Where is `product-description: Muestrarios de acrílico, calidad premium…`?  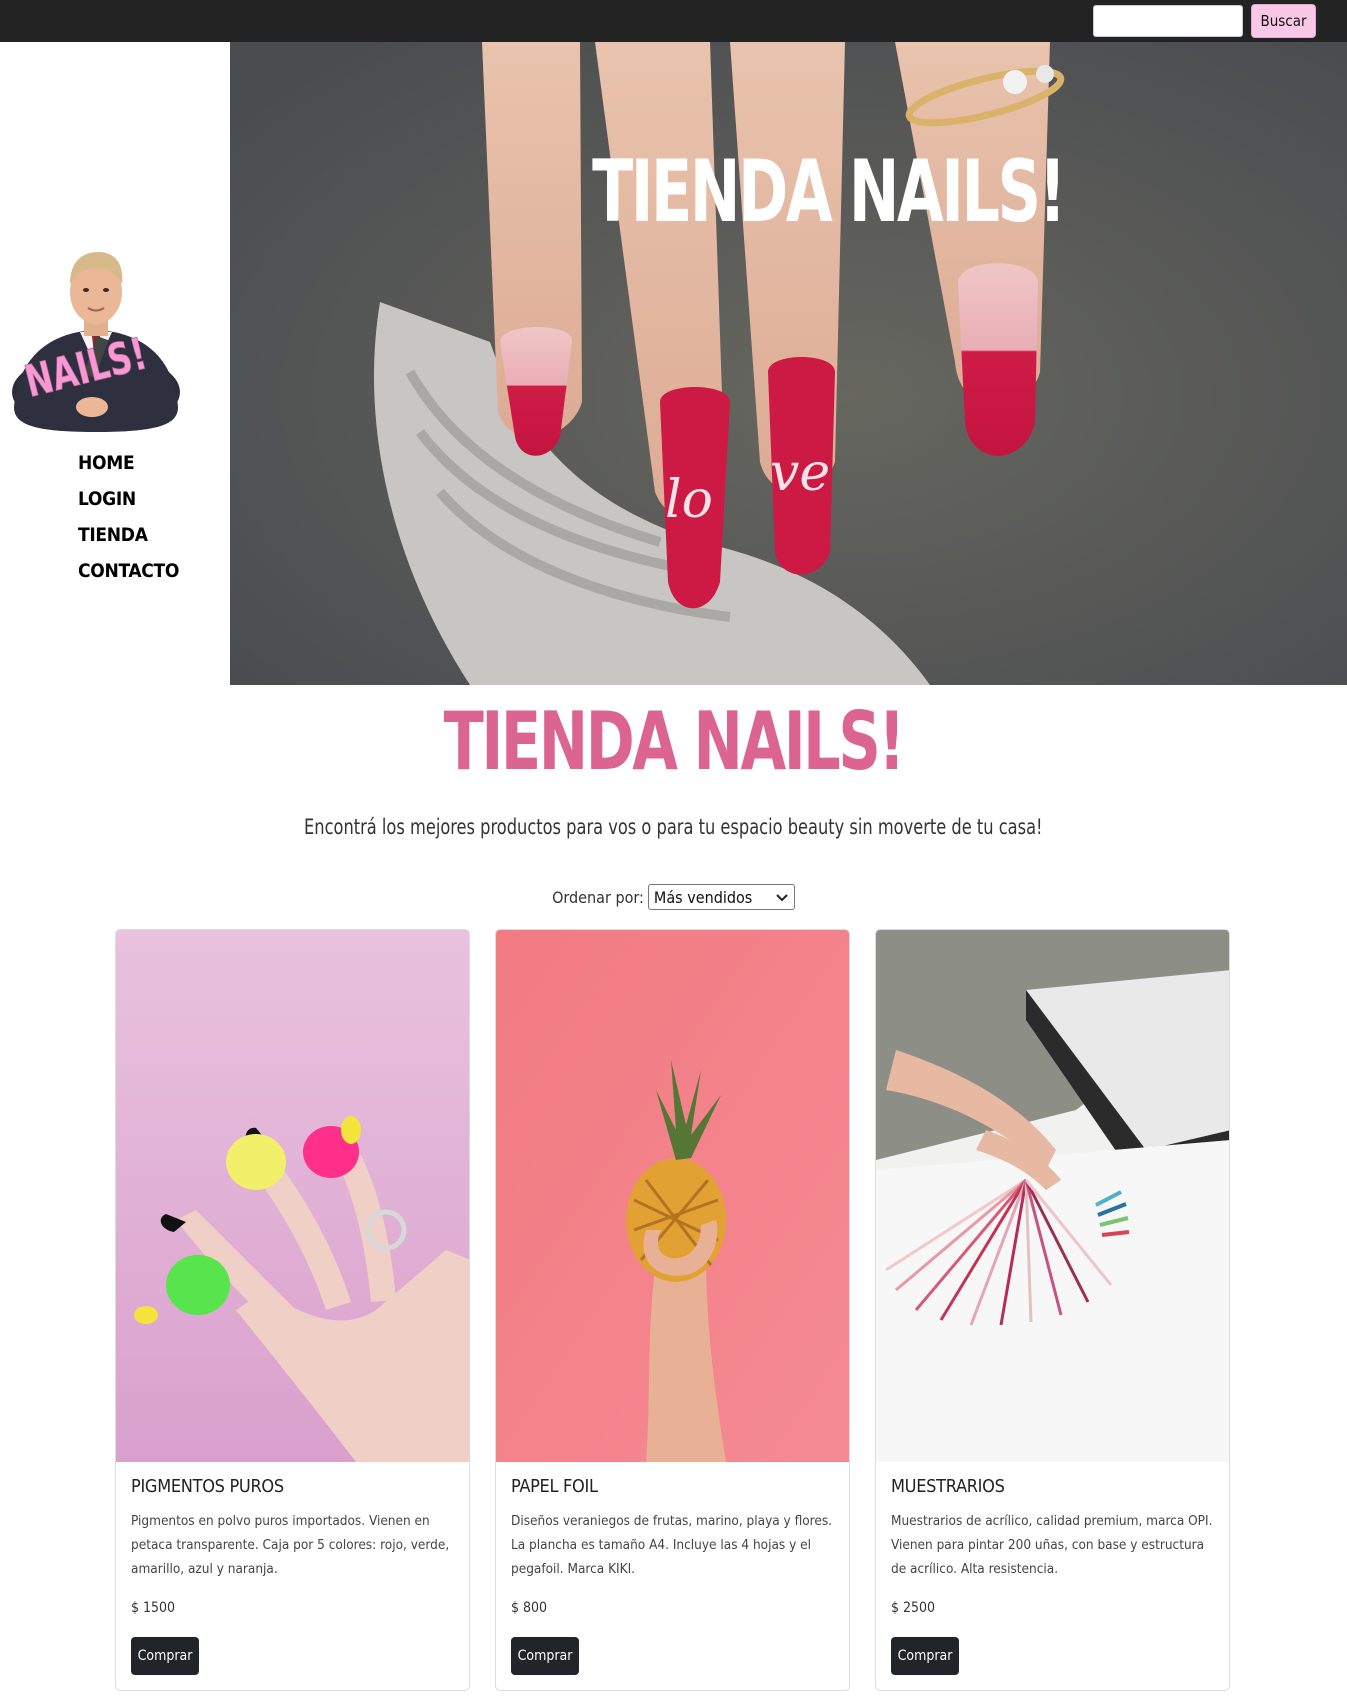
product-description: Muestrarios de acrílico, calidad premium… is located at coordinates (1052, 1545).